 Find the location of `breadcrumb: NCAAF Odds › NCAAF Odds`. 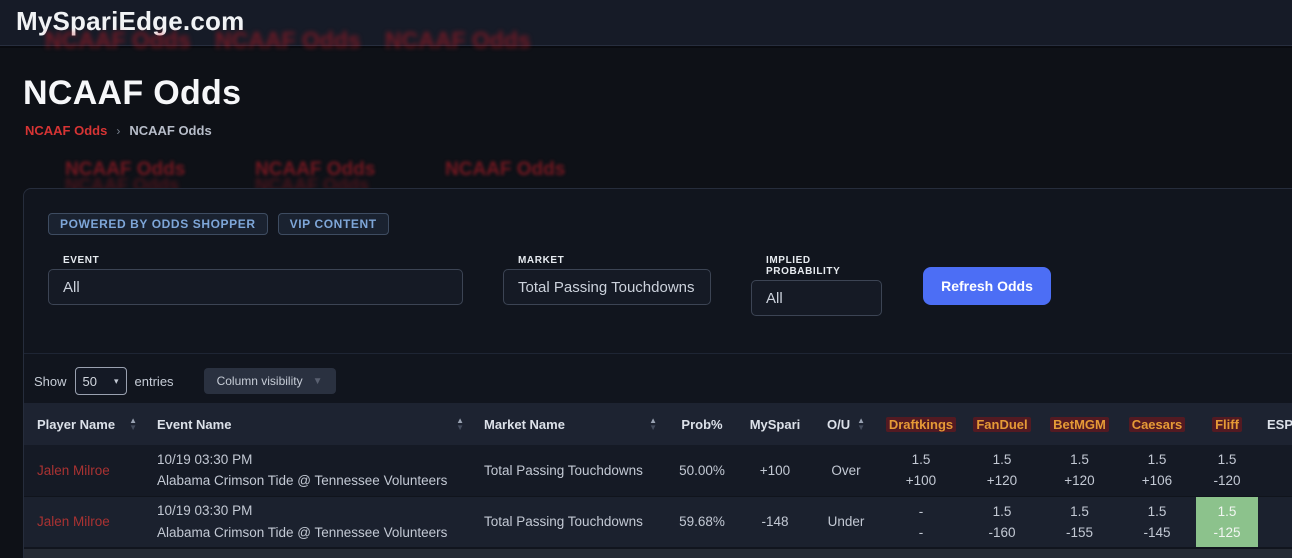

breadcrumb: NCAAF Odds › NCAAF Odds is located at coordinates (118, 130).